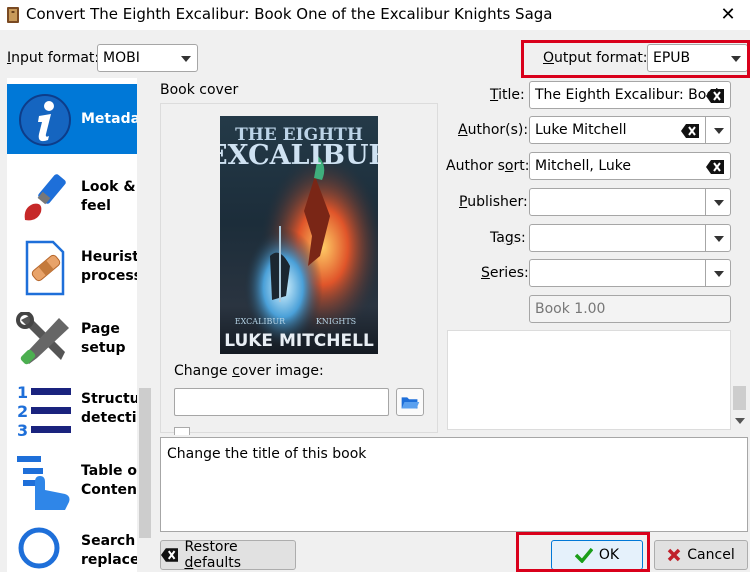 The height and width of the screenshot is (572, 750). I want to click on input-format-select: MOBI, so click(147, 58).